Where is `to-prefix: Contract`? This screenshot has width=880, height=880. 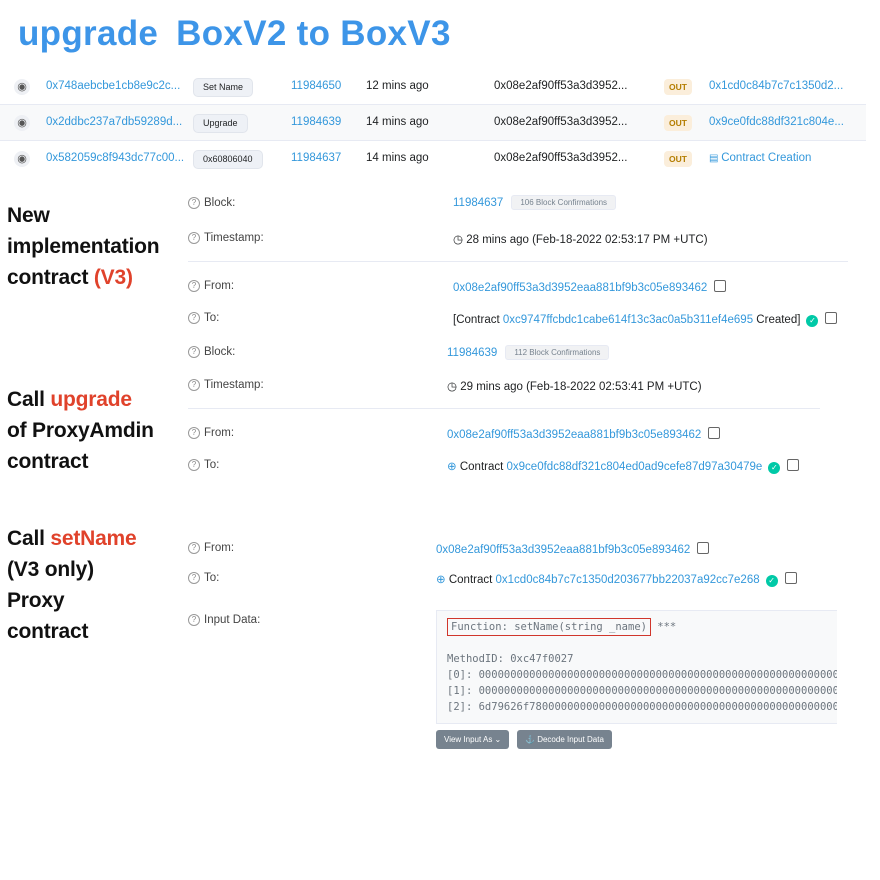
to-prefix: Contract is located at coordinates (472, 580).